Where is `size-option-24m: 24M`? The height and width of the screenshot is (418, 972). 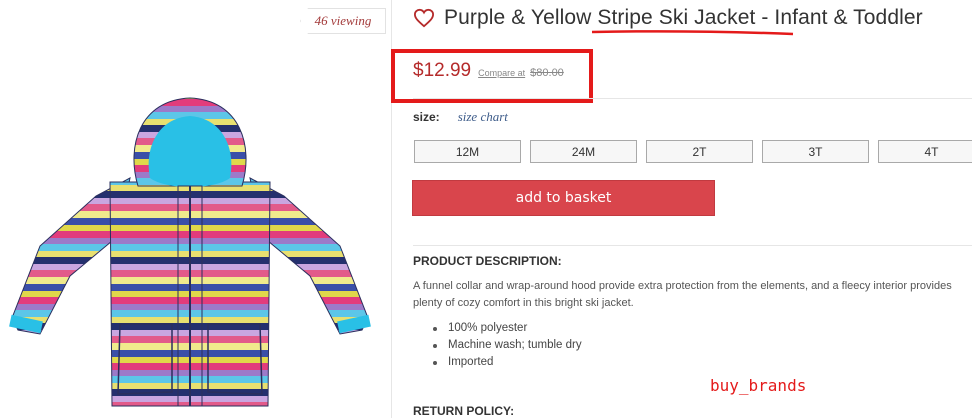
size-option-24m: 24M is located at coordinates (583, 151).